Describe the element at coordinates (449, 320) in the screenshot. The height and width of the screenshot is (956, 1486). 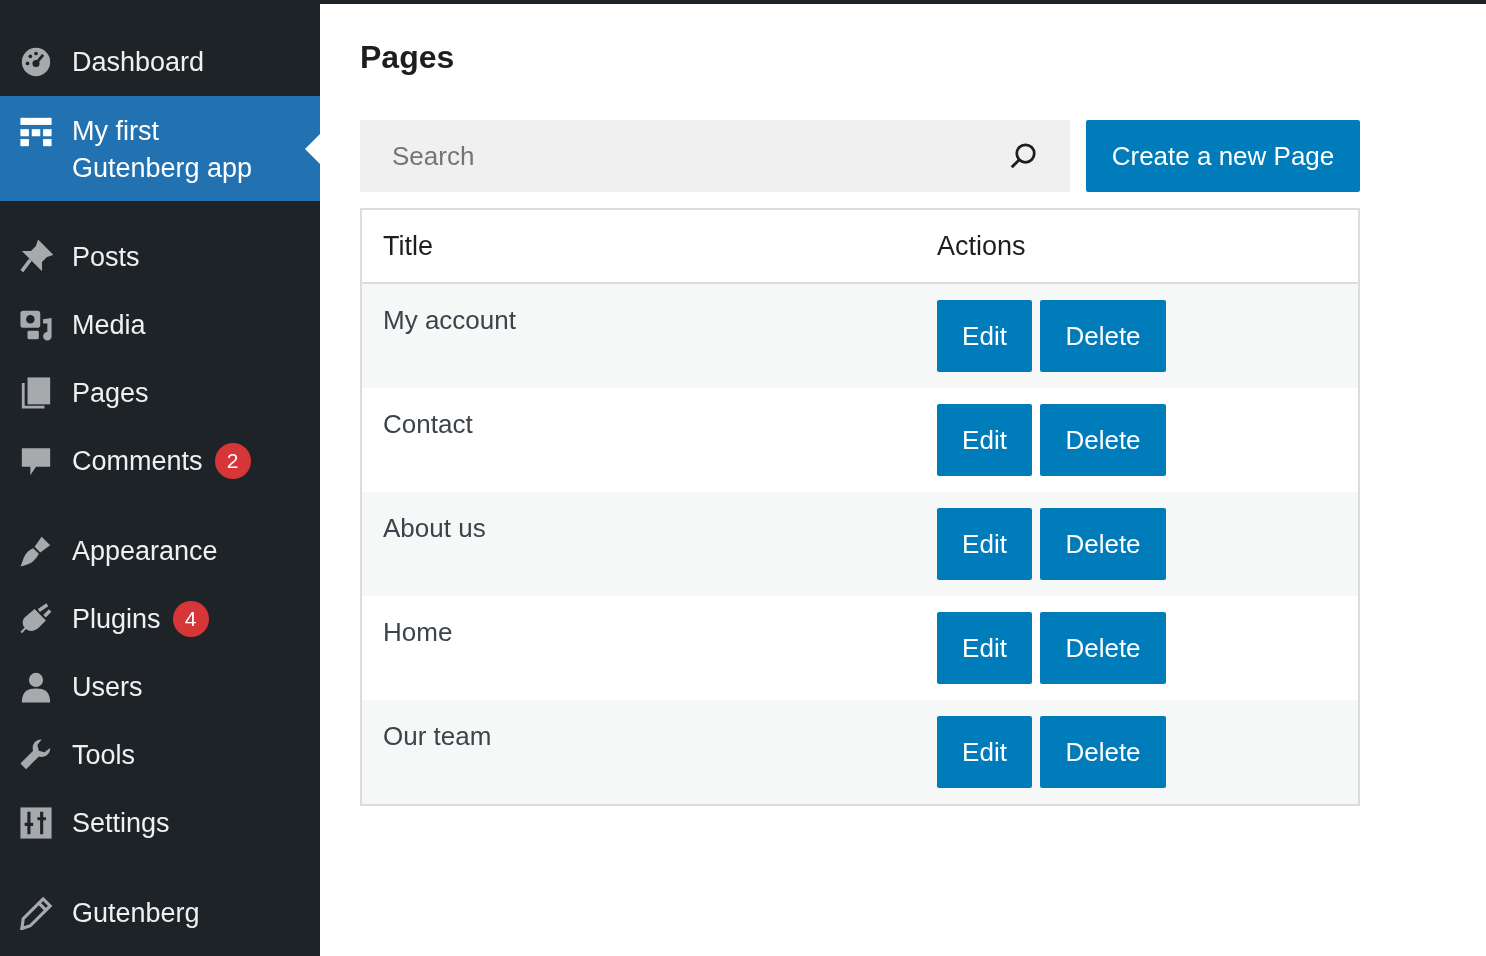
I see `table-cell-text: My account` at that location.